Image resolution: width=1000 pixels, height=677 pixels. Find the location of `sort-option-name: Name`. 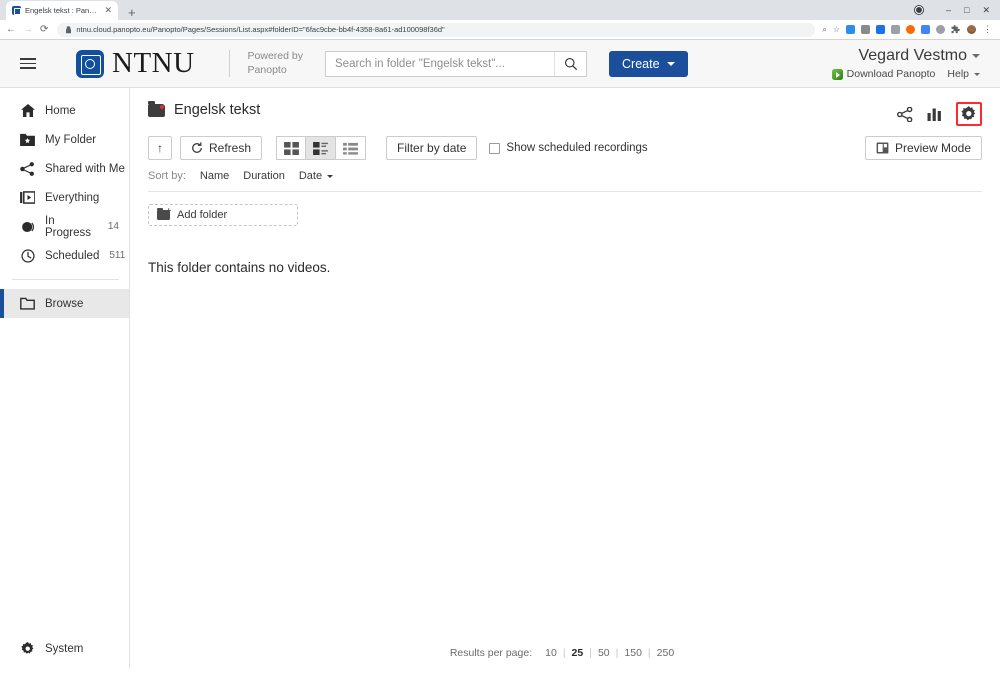

sort-option-name: Name is located at coordinates (214, 176).